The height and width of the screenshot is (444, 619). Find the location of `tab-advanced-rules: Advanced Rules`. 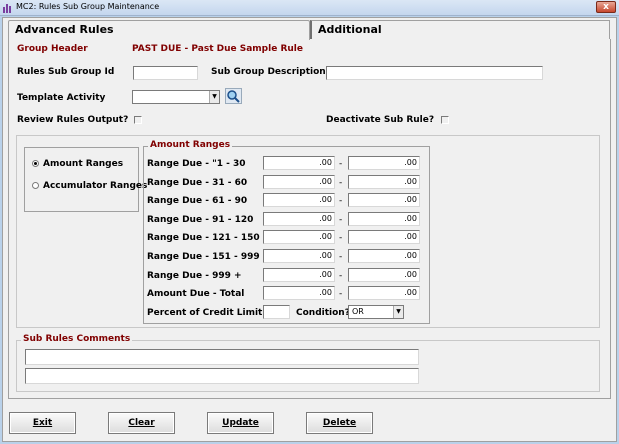

tab-advanced-rules: Advanced Rules is located at coordinates (159, 30).